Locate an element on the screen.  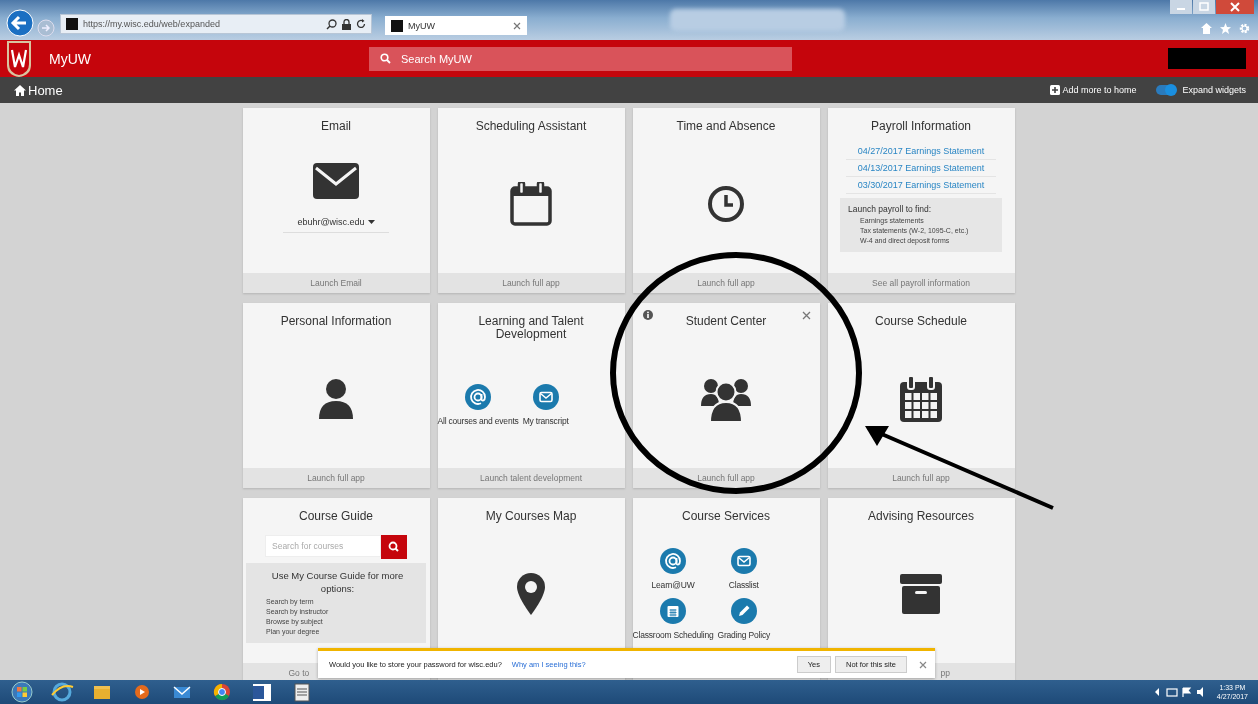
widget-title: Scheduling Assistant is located at coordinates (531, 127).